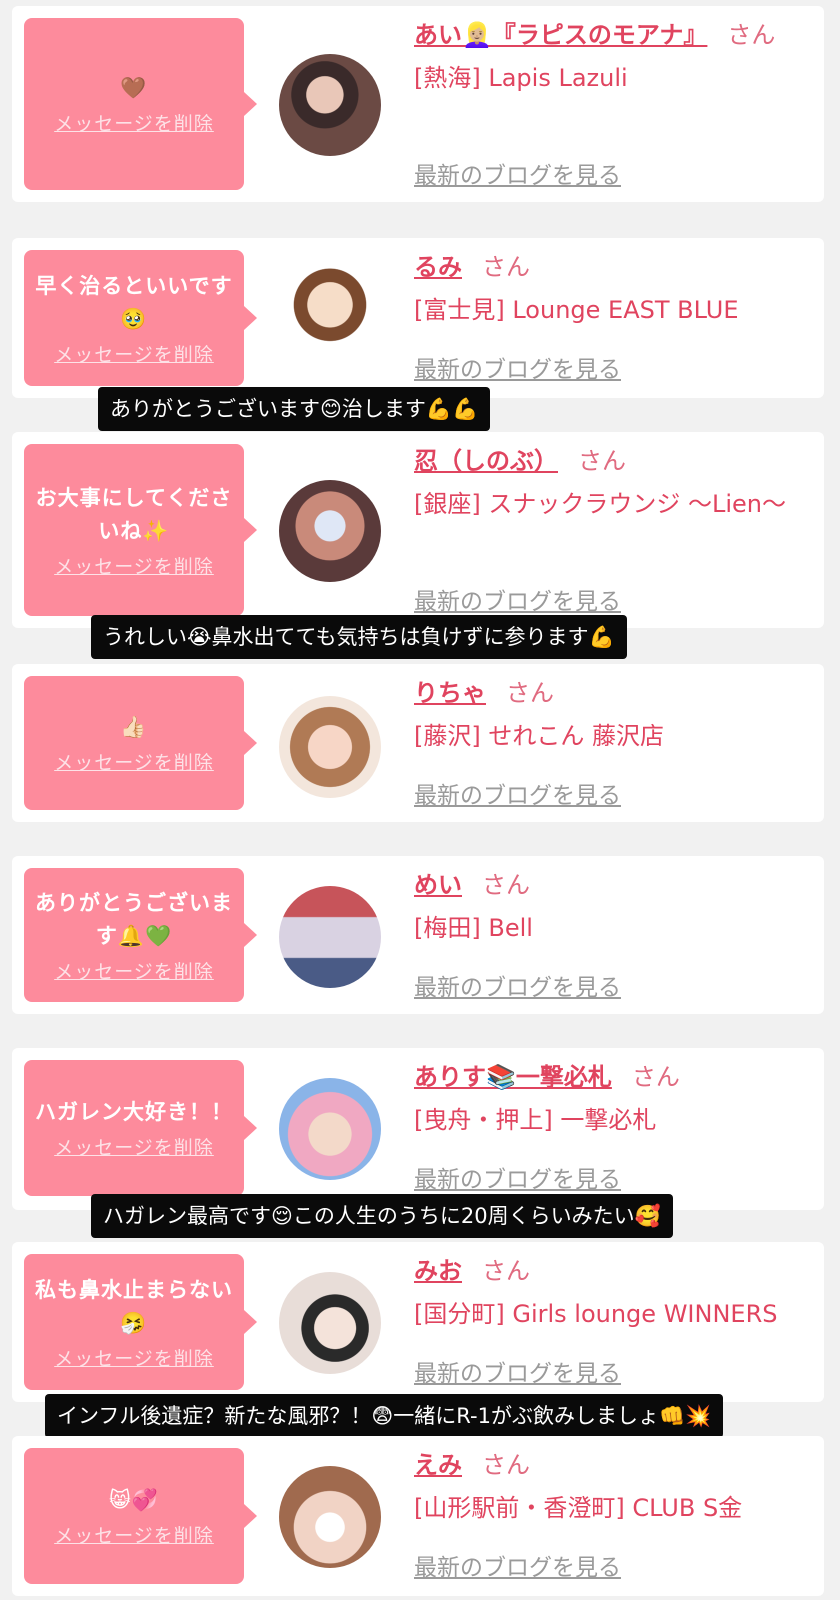  What do you see at coordinates (134, 727) in the screenshot?
I see `message-text: 👍🏻` at bounding box center [134, 727].